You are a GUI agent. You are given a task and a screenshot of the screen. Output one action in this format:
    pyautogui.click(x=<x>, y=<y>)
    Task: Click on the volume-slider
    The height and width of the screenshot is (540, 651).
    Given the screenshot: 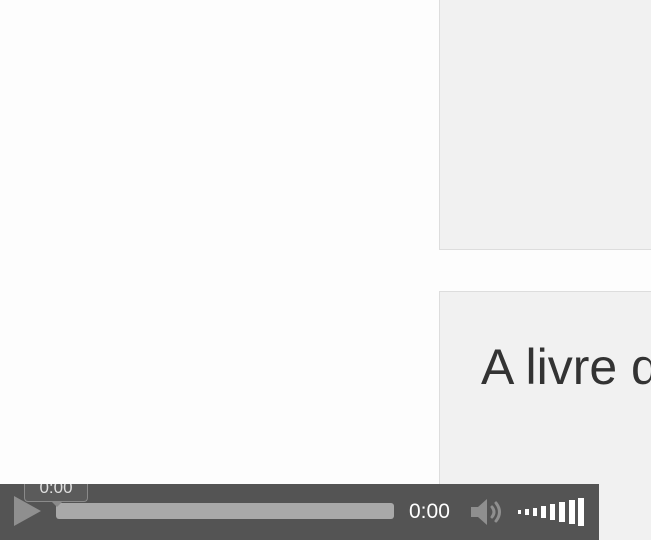 What is the action you would take?
    pyautogui.click(x=551, y=512)
    